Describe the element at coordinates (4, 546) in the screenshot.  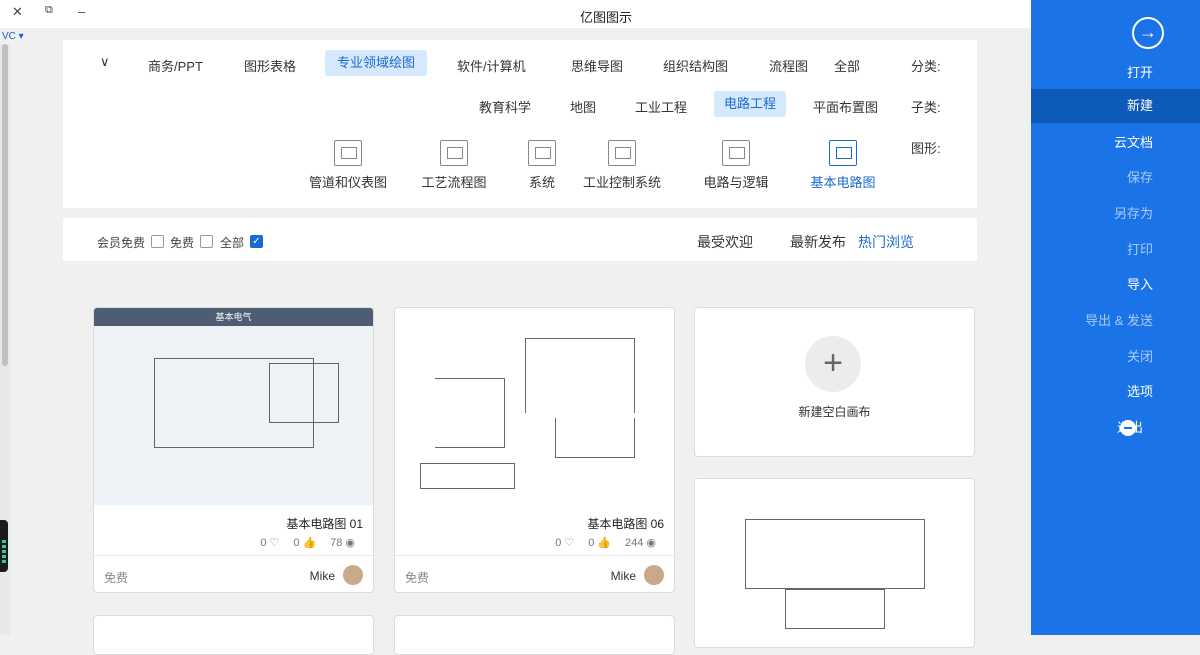
I see `level-meter` at that location.